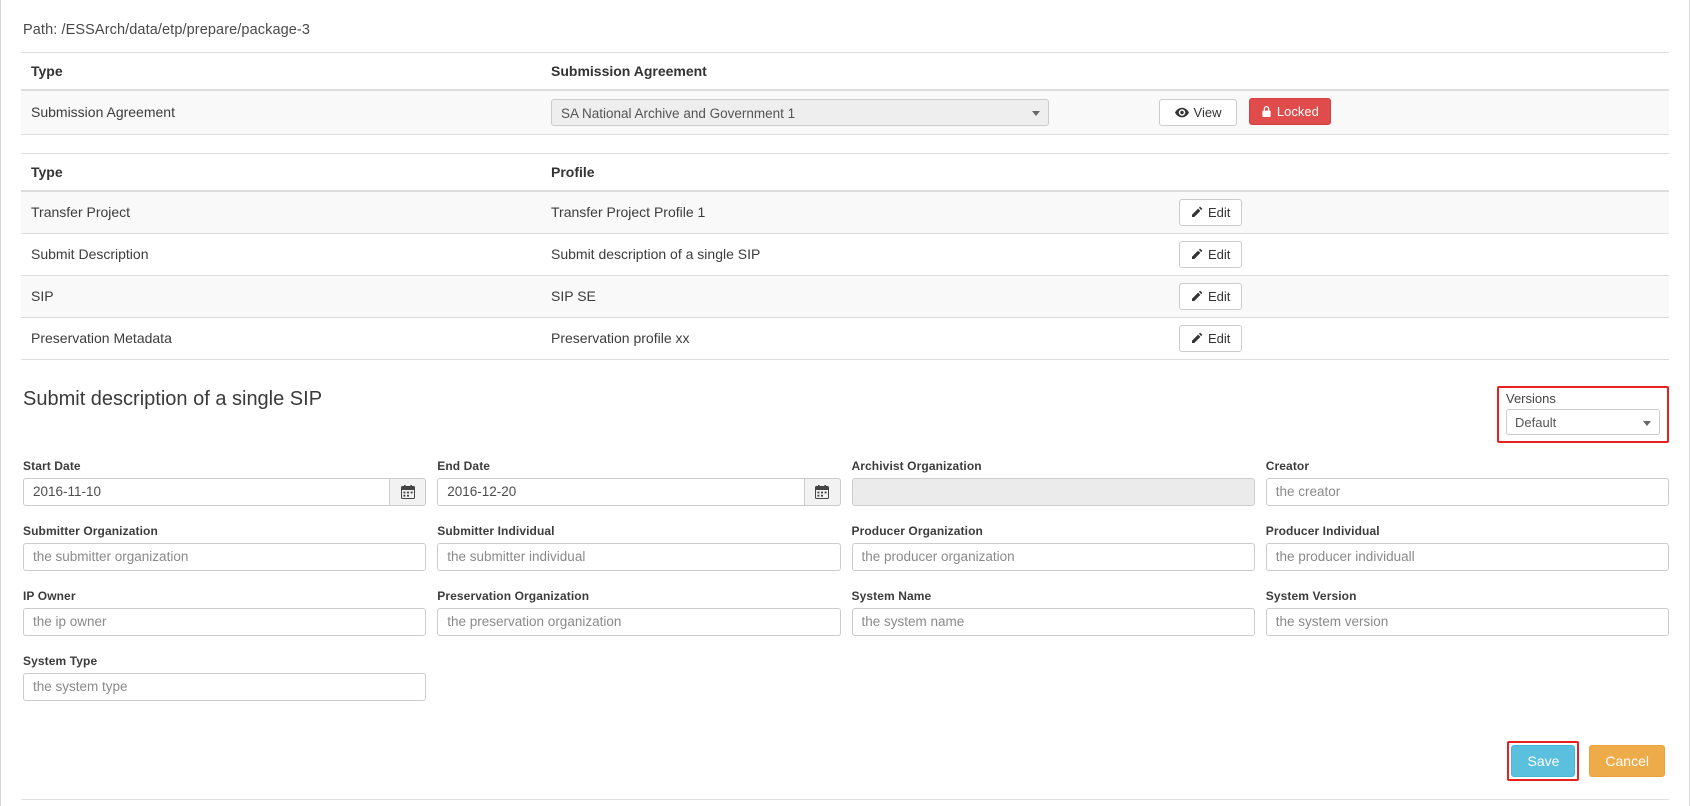 The width and height of the screenshot is (1690, 806). What do you see at coordinates (845, 71) in the screenshot?
I see `sa-header-row: Type Submission Agreement` at bounding box center [845, 71].